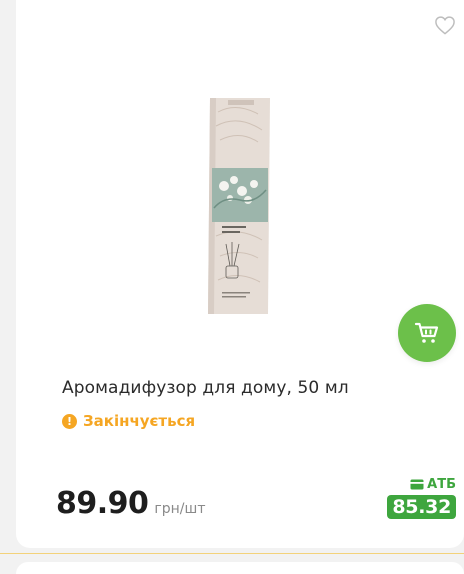  Describe the element at coordinates (69, 421) in the screenshot. I see `exclamation-icon: !` at that location.